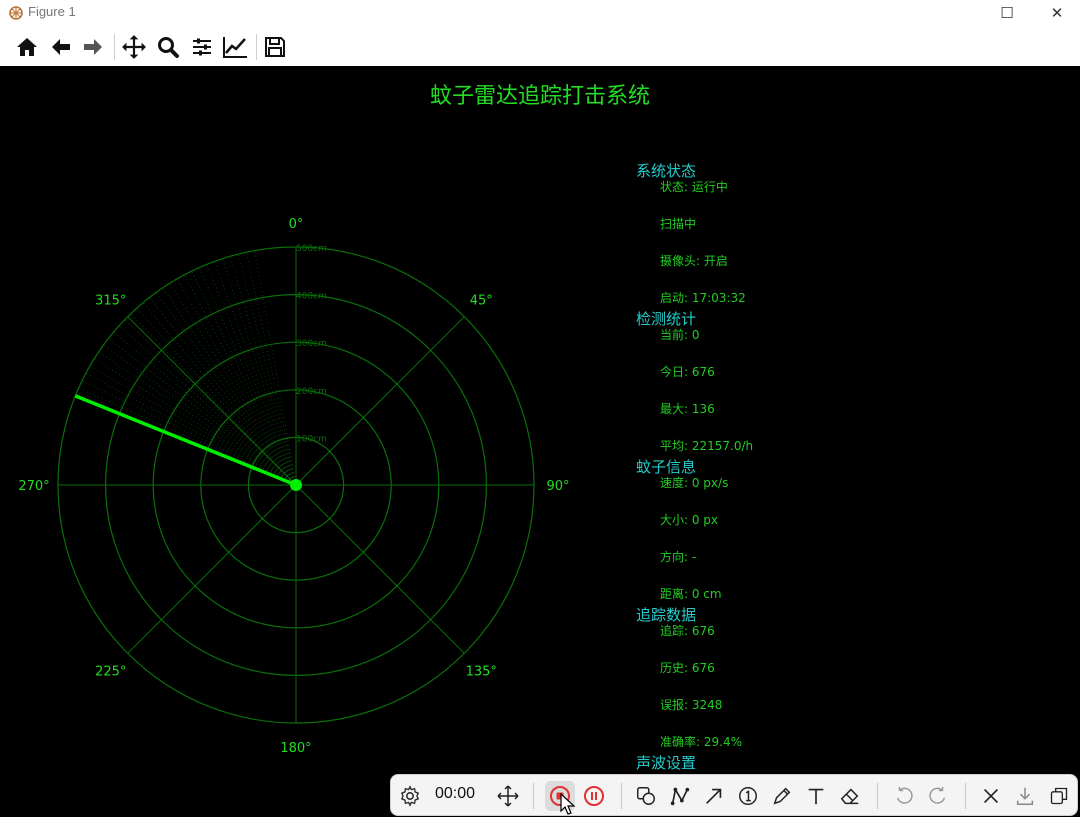  What do you see at coordinates (678, 557) in the screenshot?
I see `info-item: 方向: -` at bounding box center [678, 557].